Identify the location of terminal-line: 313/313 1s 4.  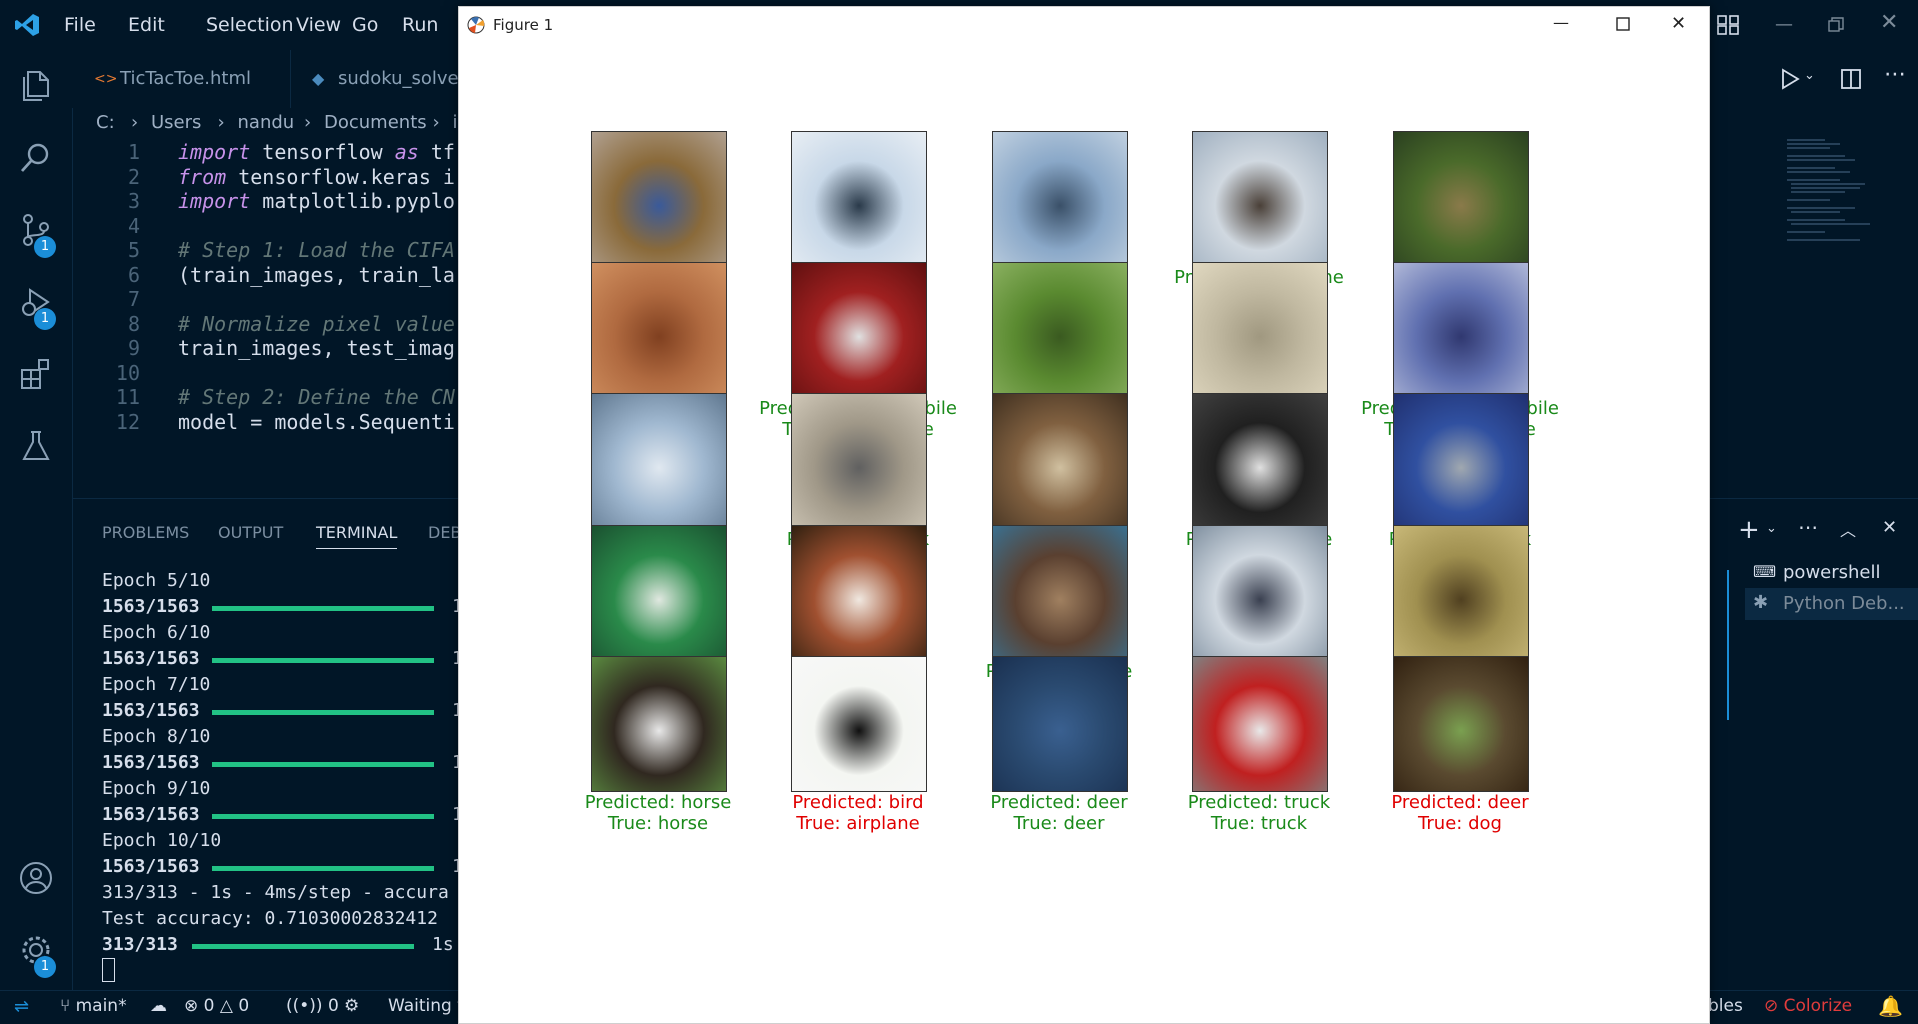
(288, 944).